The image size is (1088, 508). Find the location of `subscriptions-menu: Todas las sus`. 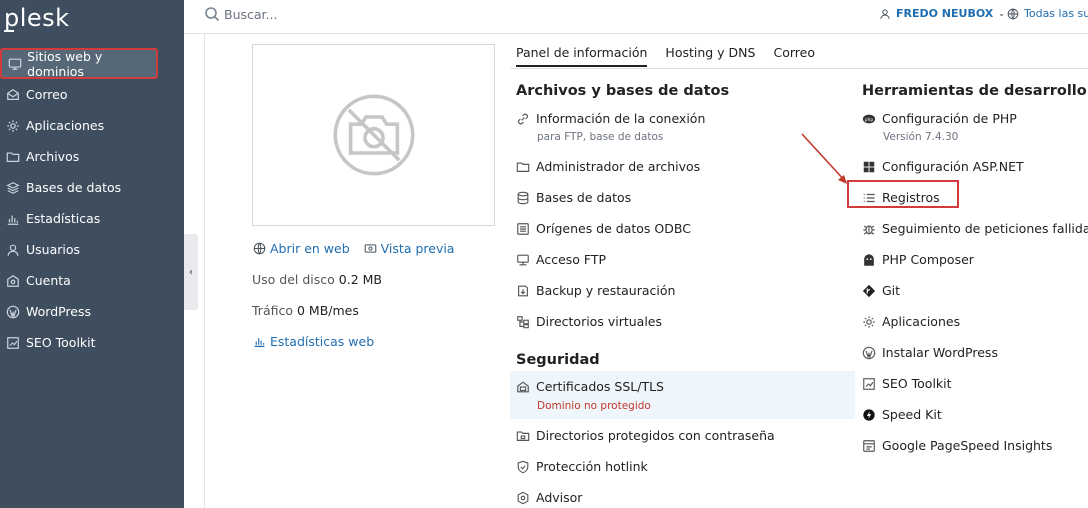

subscriptions-menu: Todas las sus is located at coordinates (1047, 13).